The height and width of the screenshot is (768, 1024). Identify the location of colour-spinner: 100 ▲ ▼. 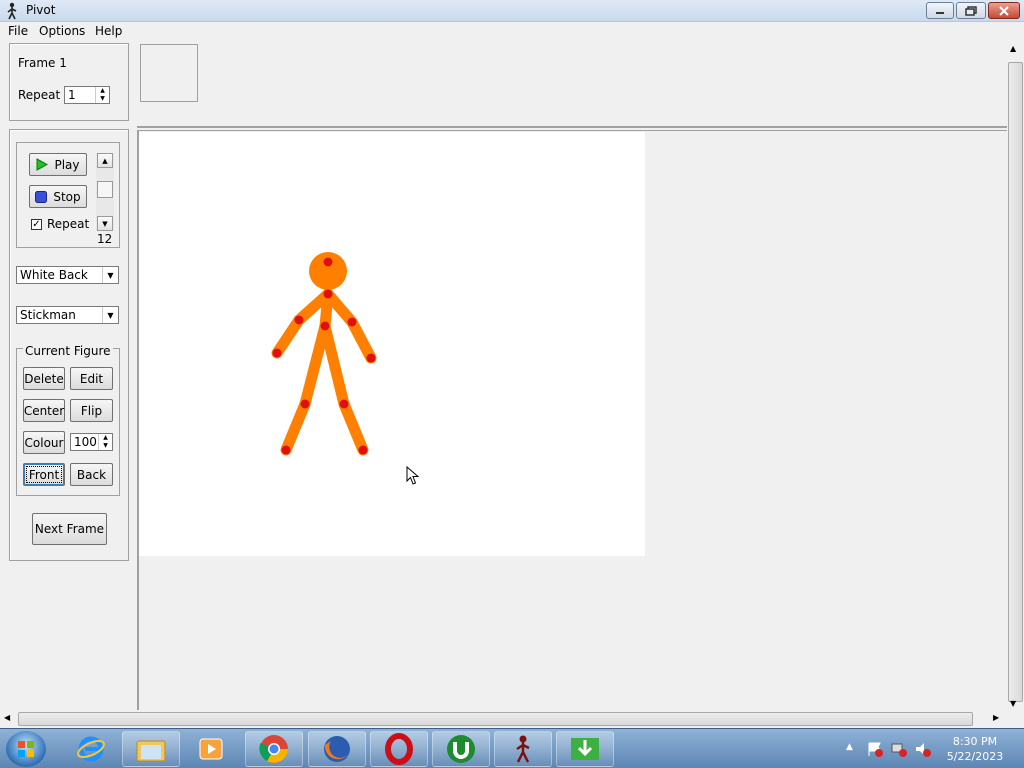
(91, 442).